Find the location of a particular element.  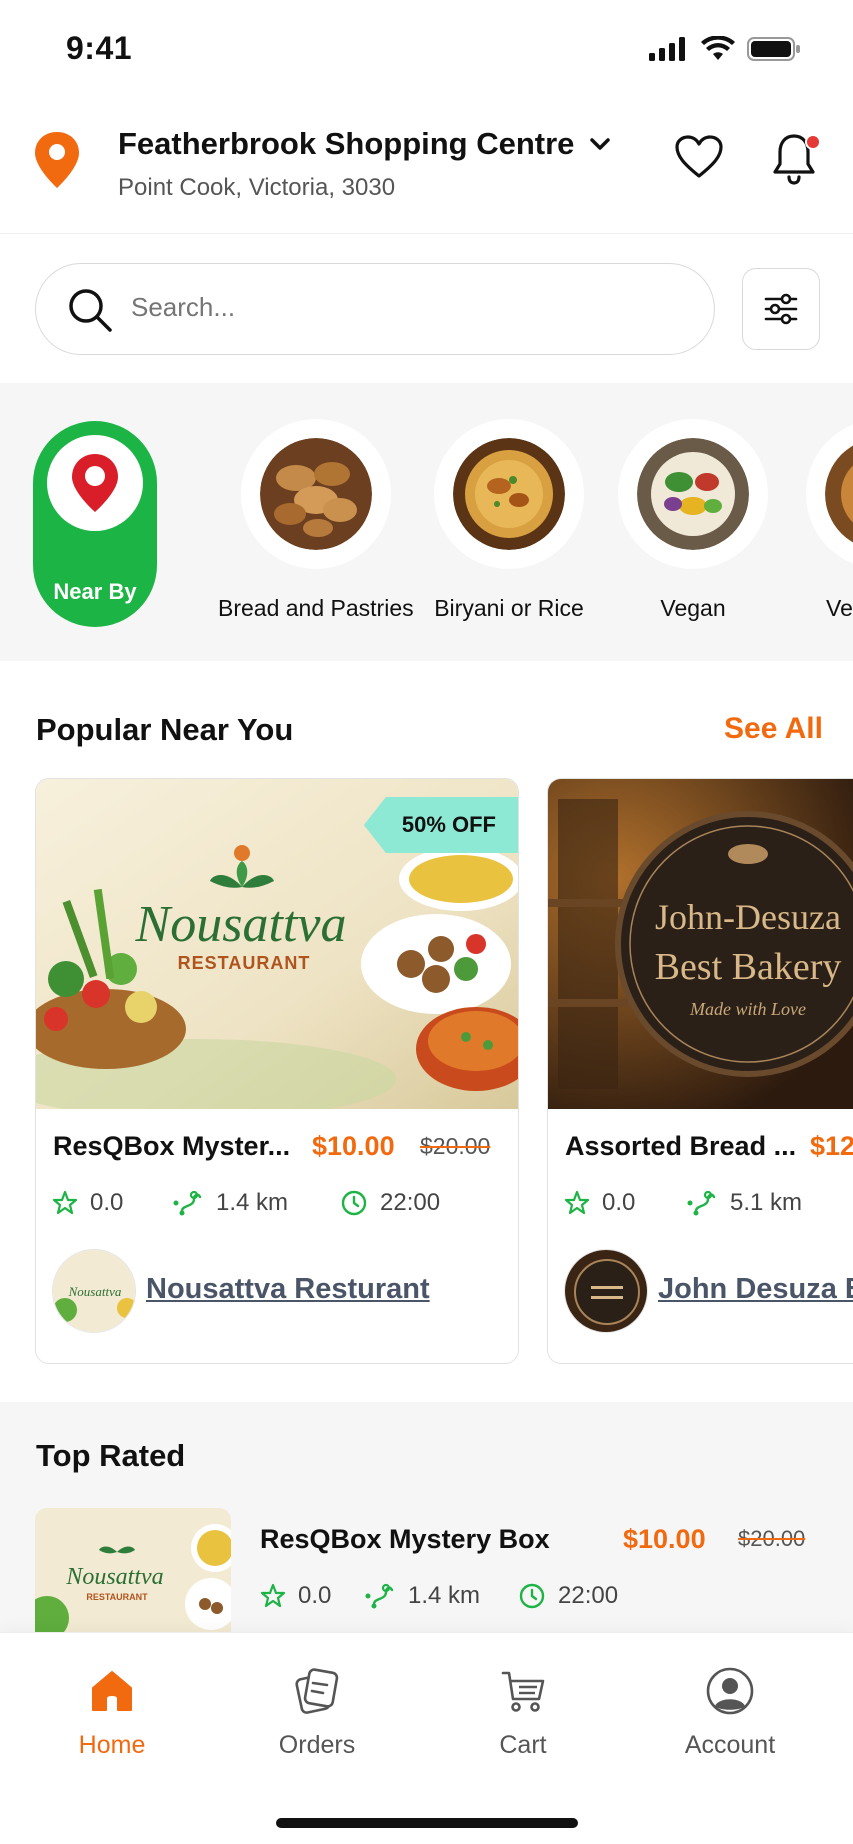

bottom-navigation: Home Orders Cart Account is located at coordinates (426, 1738).